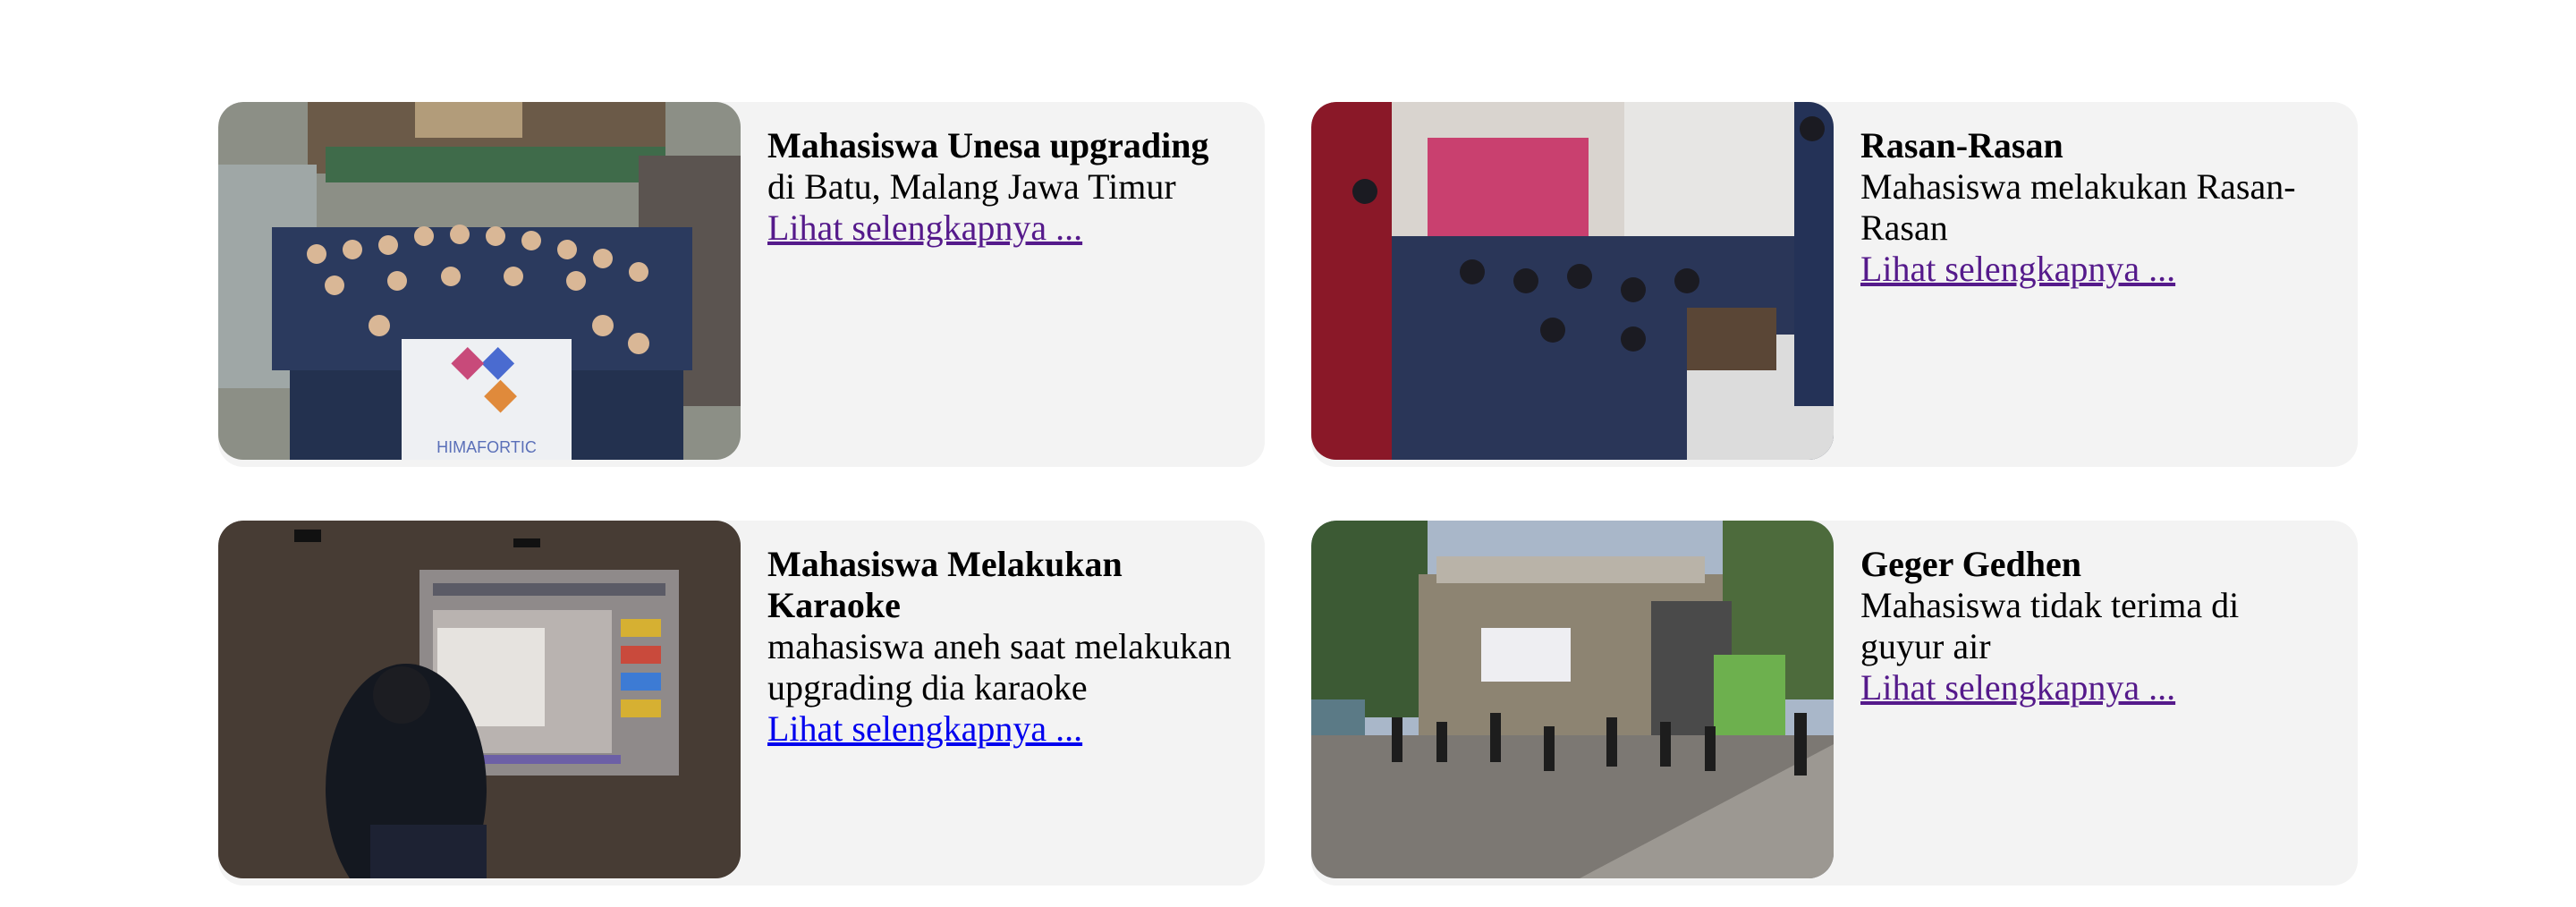  I want to click on card-title: Mahasiswa Melakukan Karaoke, so click(945, 584).